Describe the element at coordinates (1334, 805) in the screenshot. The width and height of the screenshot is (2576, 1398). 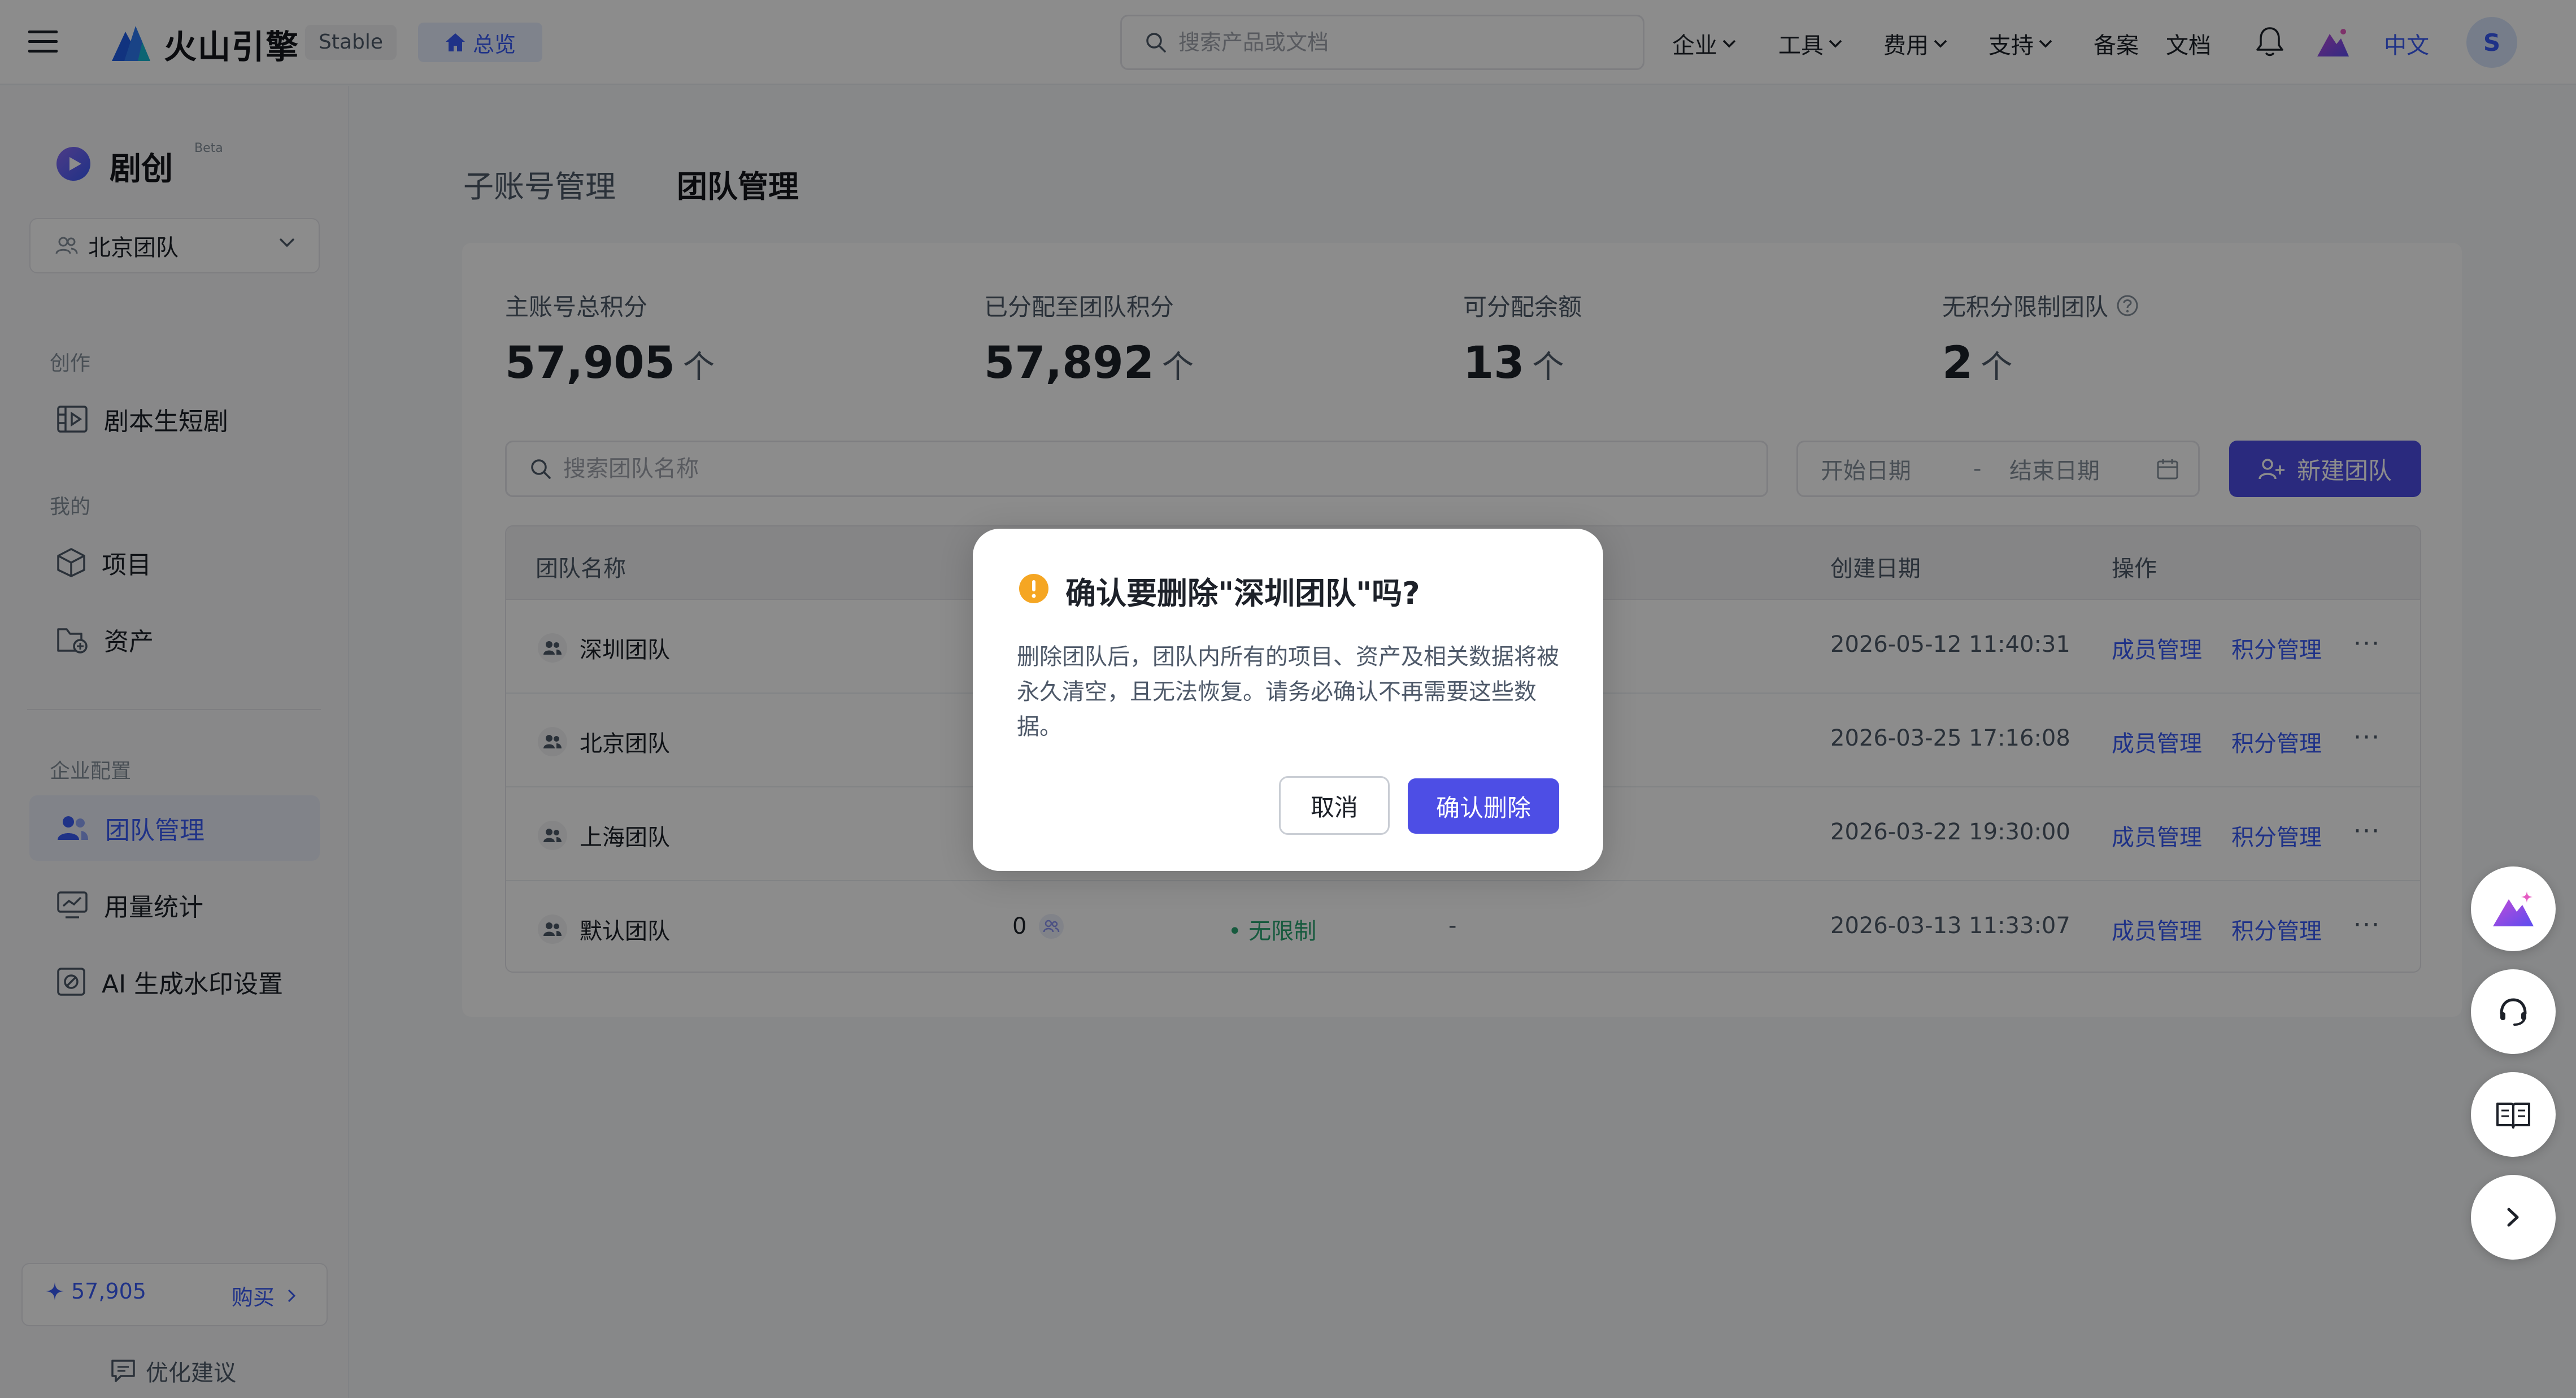
I see `cancel-button: 取消` at that location.